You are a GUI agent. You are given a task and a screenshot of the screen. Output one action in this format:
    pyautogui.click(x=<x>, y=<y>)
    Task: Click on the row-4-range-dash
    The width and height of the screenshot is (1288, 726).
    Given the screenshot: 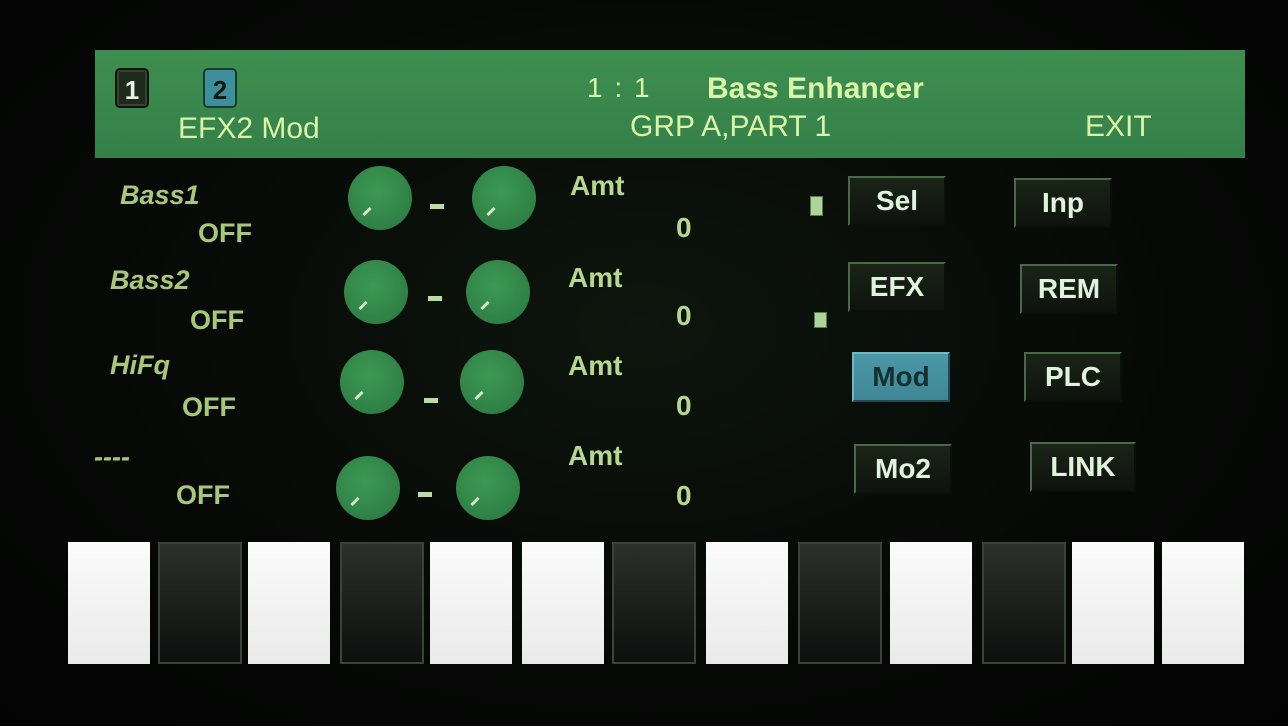 What is the action you would take?
    pyautogui.click(x=425, y=494)
    